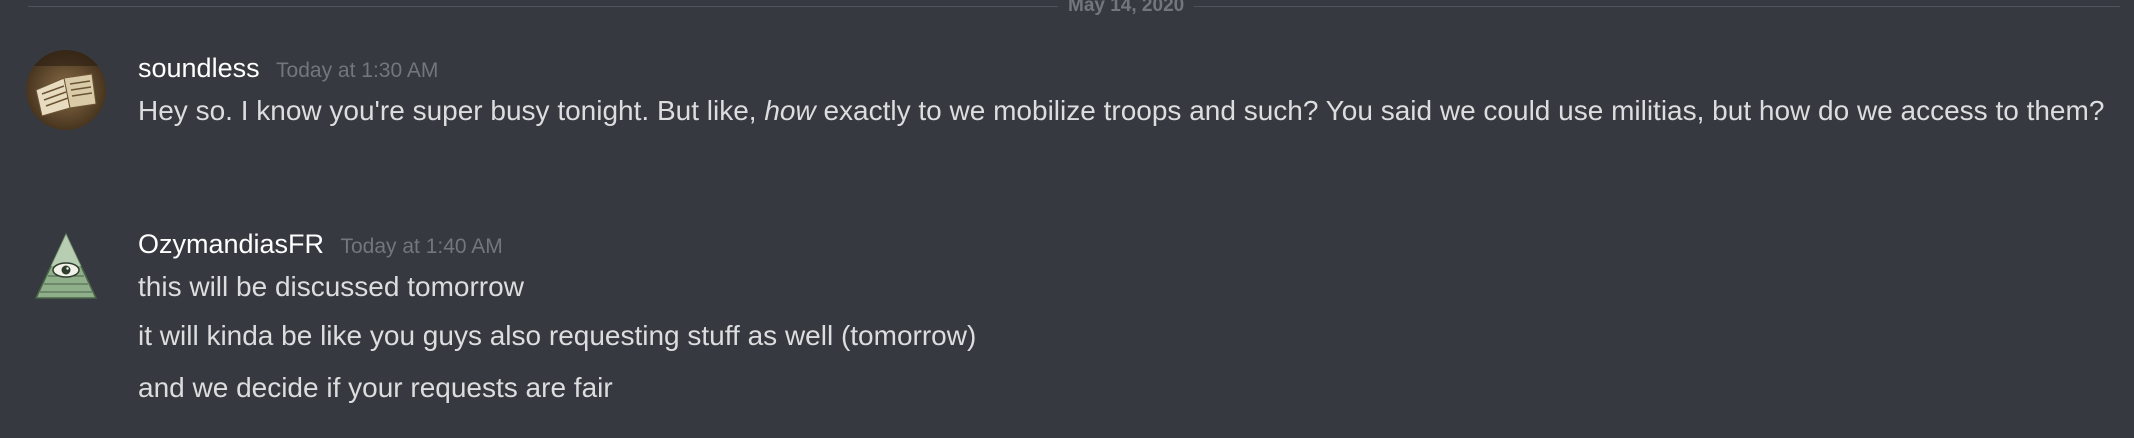 The image size is (2134, 438). I want to click on message-line: this will be discussed tomorrow, so click(331, 286).